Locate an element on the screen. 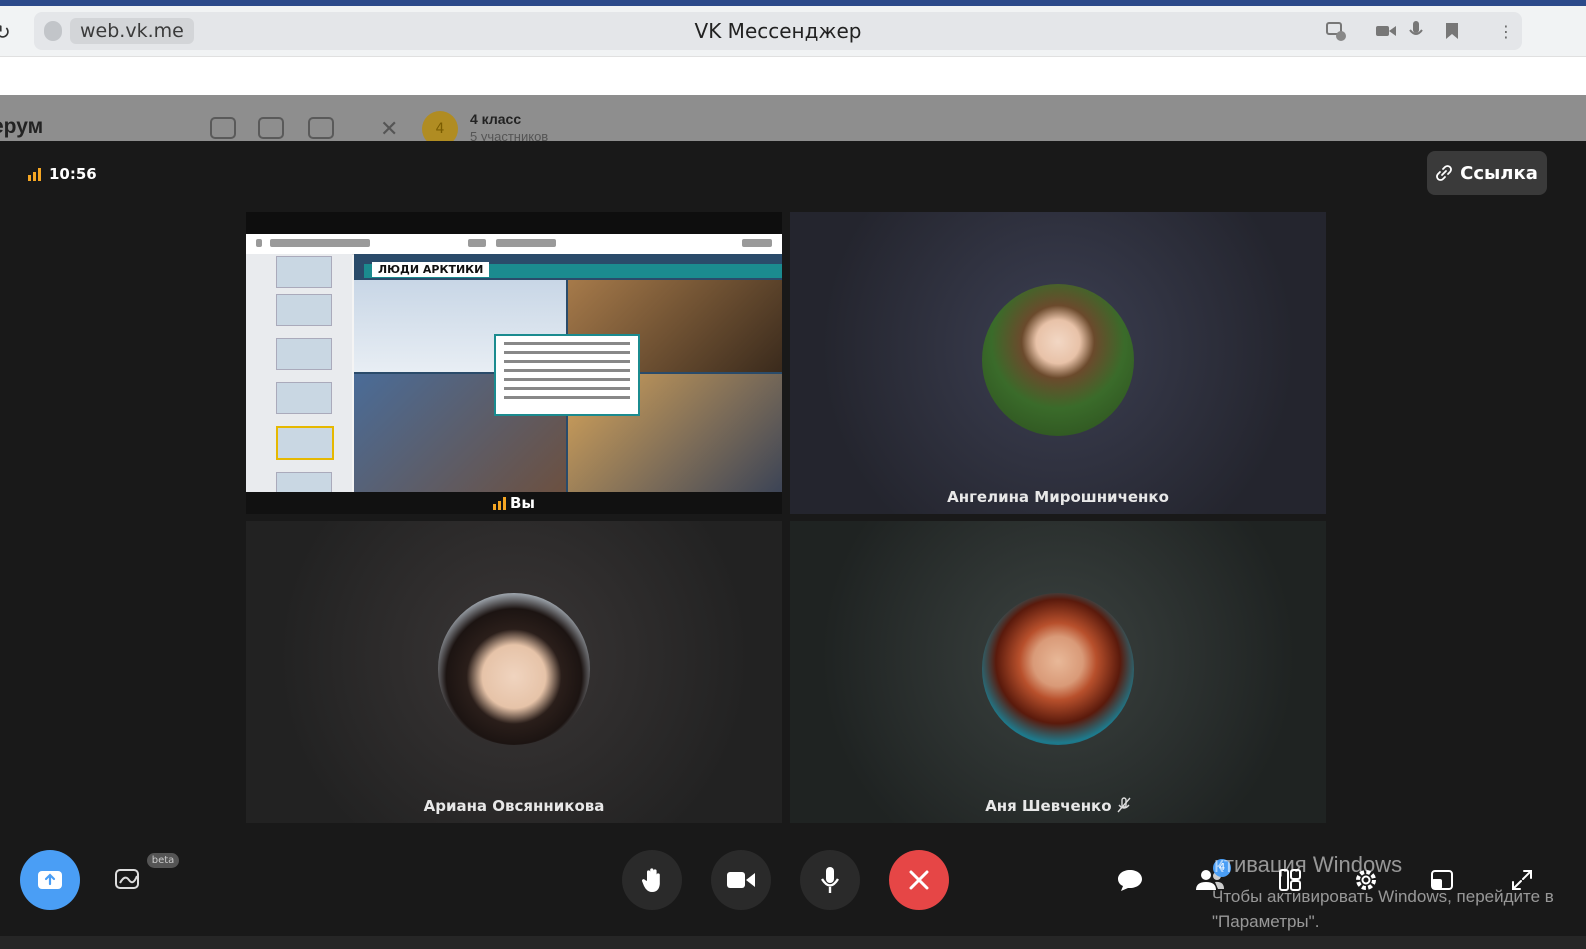  end-call-button is located at coordinates (919, 880).